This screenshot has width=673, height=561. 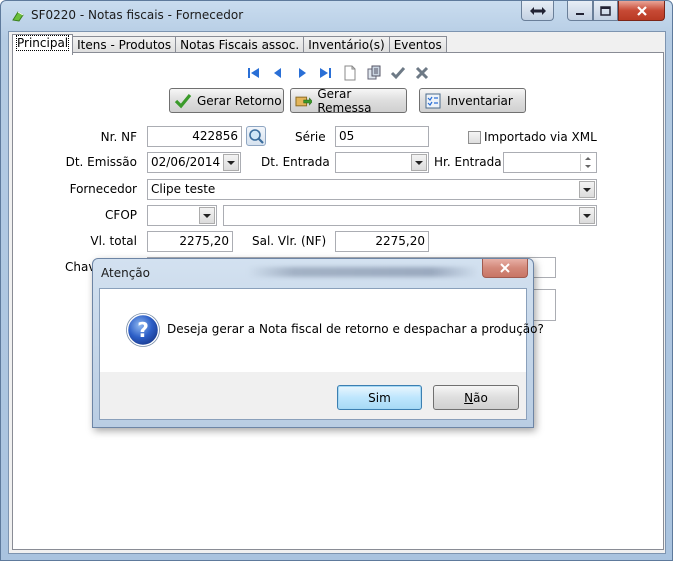 I want to click on cfop-dropdown-icon, so click(x=207, y=215).